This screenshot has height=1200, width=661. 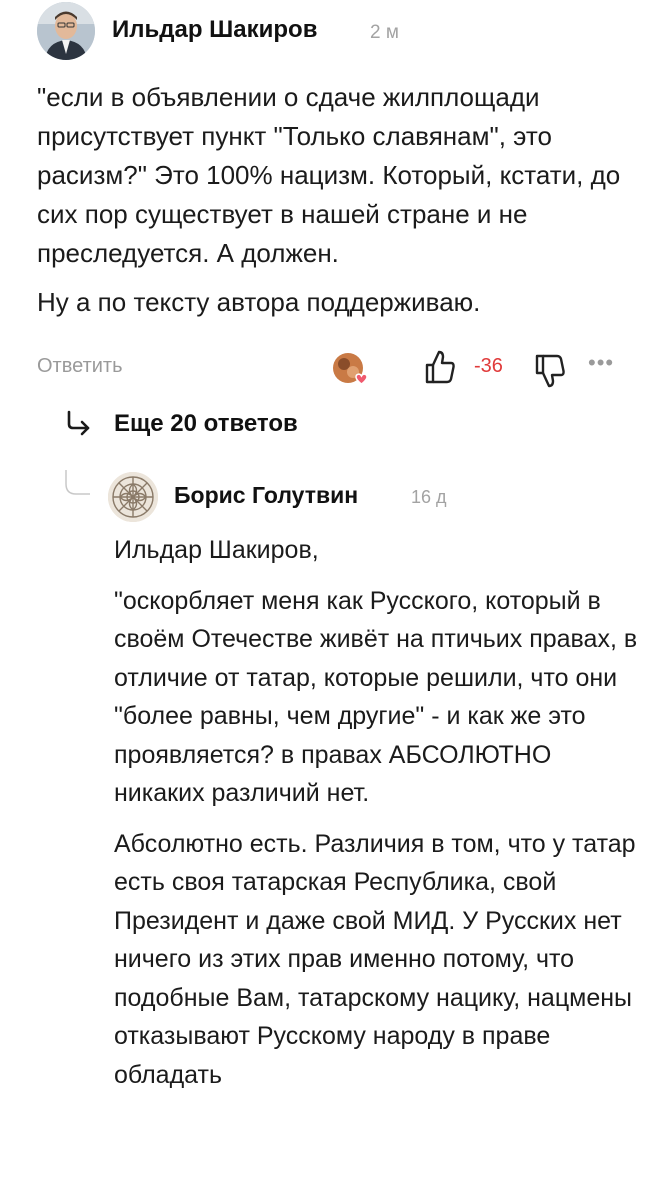 I want to click on more-replies-link: Еще 20 ответов, so click(x=181, y=424).